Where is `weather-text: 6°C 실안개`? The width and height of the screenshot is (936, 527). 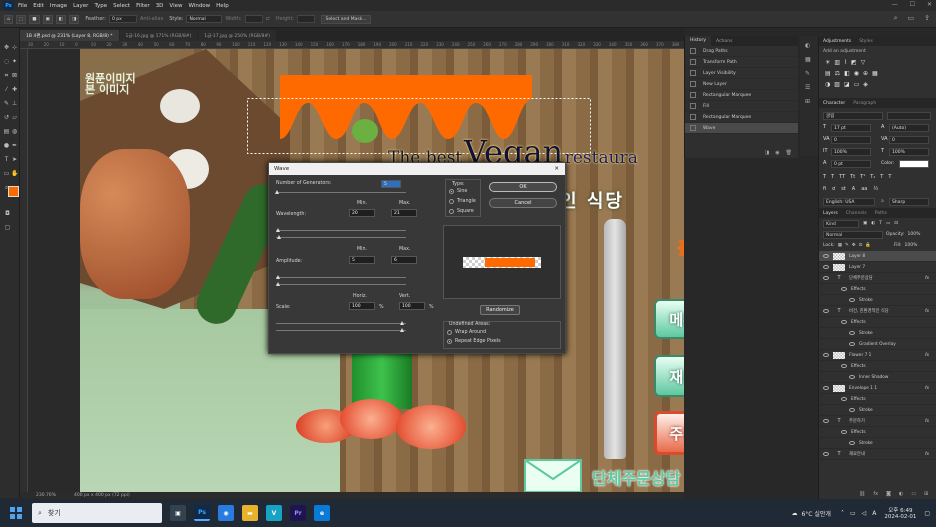 weather-text: 6°C 실안개 is located at coordinates (815, 513).